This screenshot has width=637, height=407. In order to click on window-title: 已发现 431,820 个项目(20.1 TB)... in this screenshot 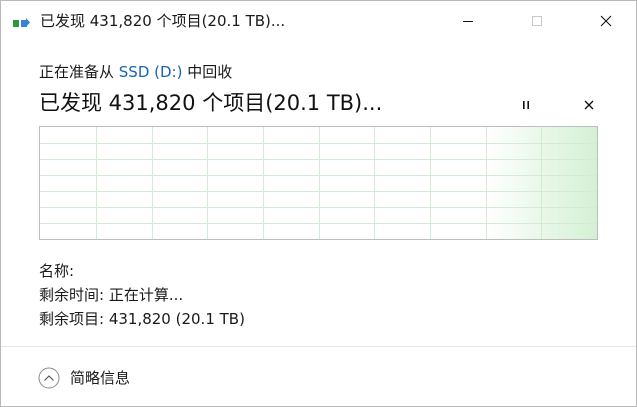, I will do `click(163, 21)`.